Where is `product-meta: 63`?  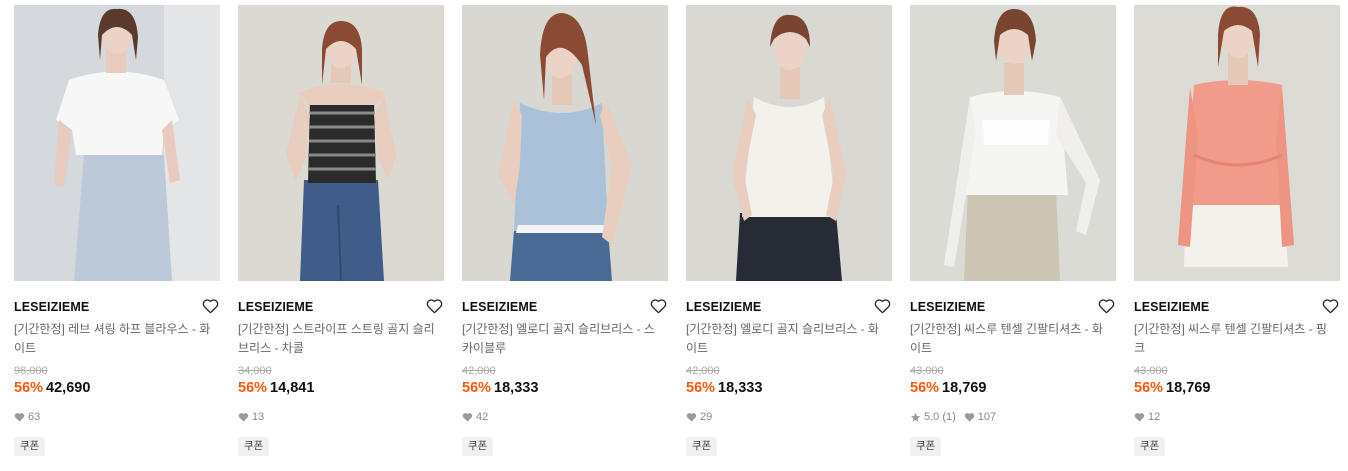 product-meta: 63 is located at coordinates (117, 417).